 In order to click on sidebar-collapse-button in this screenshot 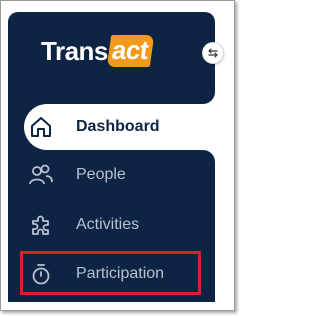, I will do `click(213, 53)`.